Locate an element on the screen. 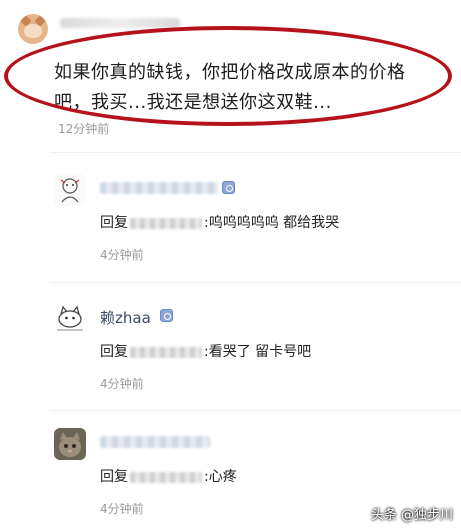  reply-content: :呜呜呜呜呜 都给我哭 is located at coordinates (272, 223).